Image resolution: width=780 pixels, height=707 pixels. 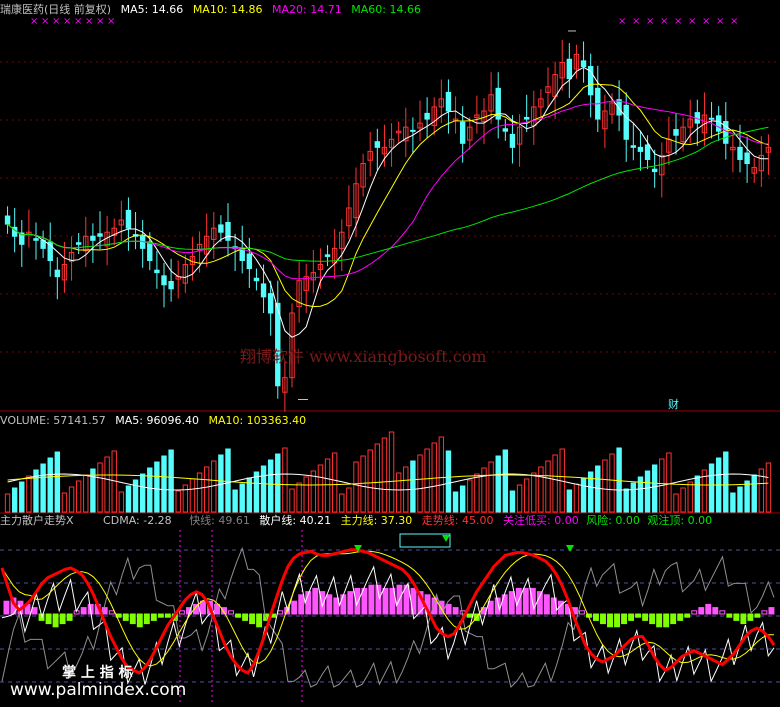 I want to click on retail-line-label: 散户线: 40.21, so click(x=295, y=520).